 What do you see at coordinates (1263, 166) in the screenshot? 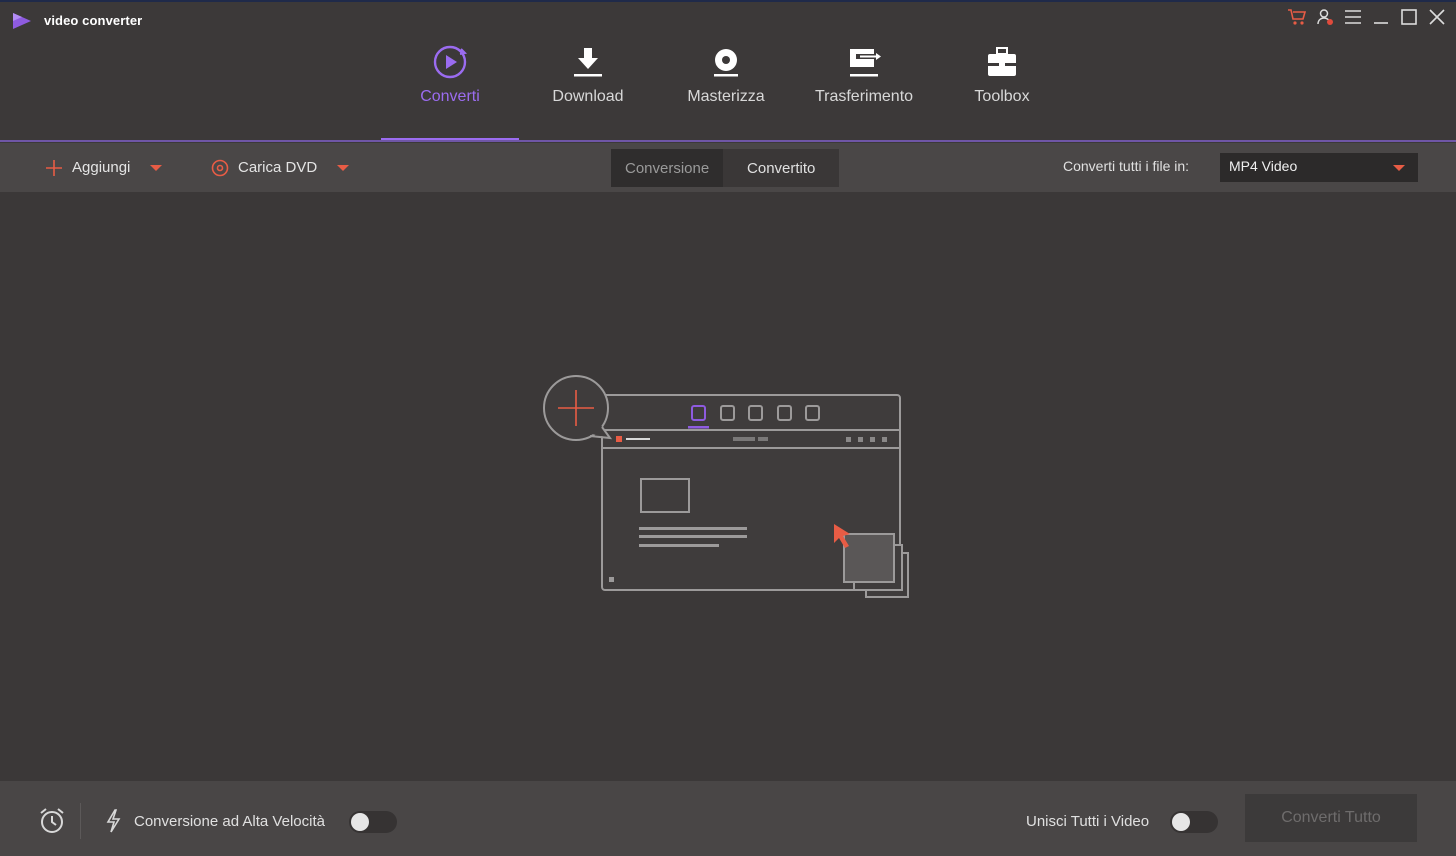
I see `output-format-value: MP4 Video` at bounding box center [1263, 166].